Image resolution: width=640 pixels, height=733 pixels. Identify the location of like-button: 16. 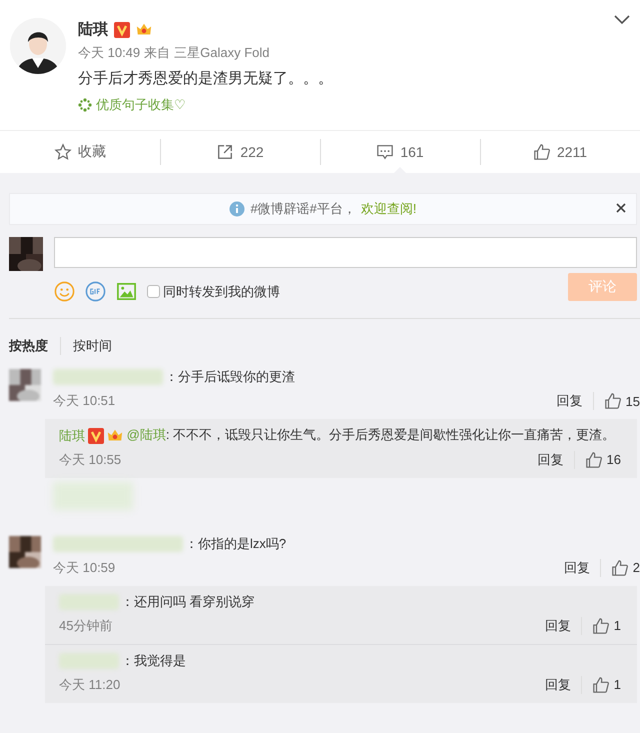
(600, 460).